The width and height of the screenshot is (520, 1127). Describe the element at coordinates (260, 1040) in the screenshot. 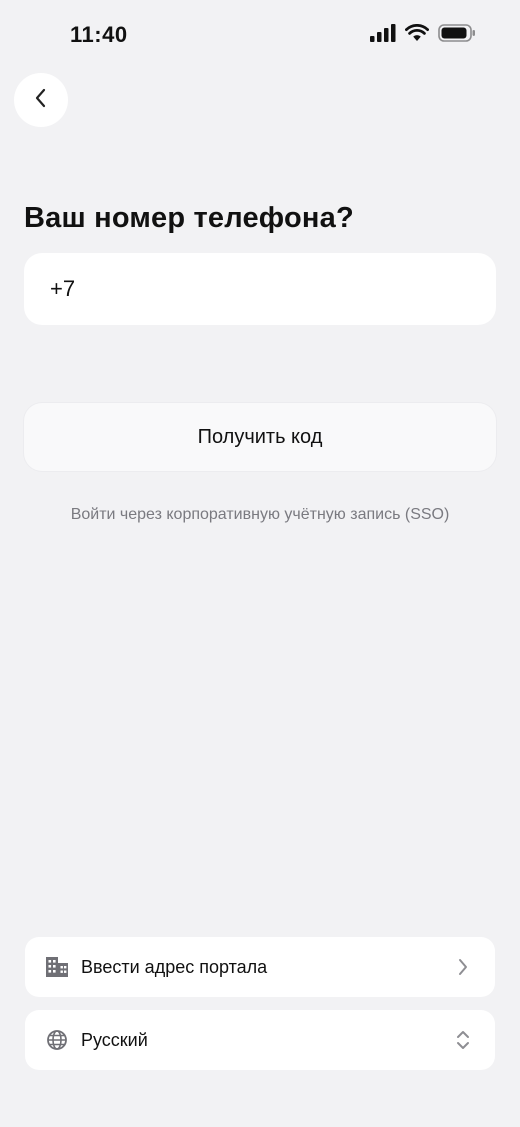

I see `language-select-row: Русский` at that location.